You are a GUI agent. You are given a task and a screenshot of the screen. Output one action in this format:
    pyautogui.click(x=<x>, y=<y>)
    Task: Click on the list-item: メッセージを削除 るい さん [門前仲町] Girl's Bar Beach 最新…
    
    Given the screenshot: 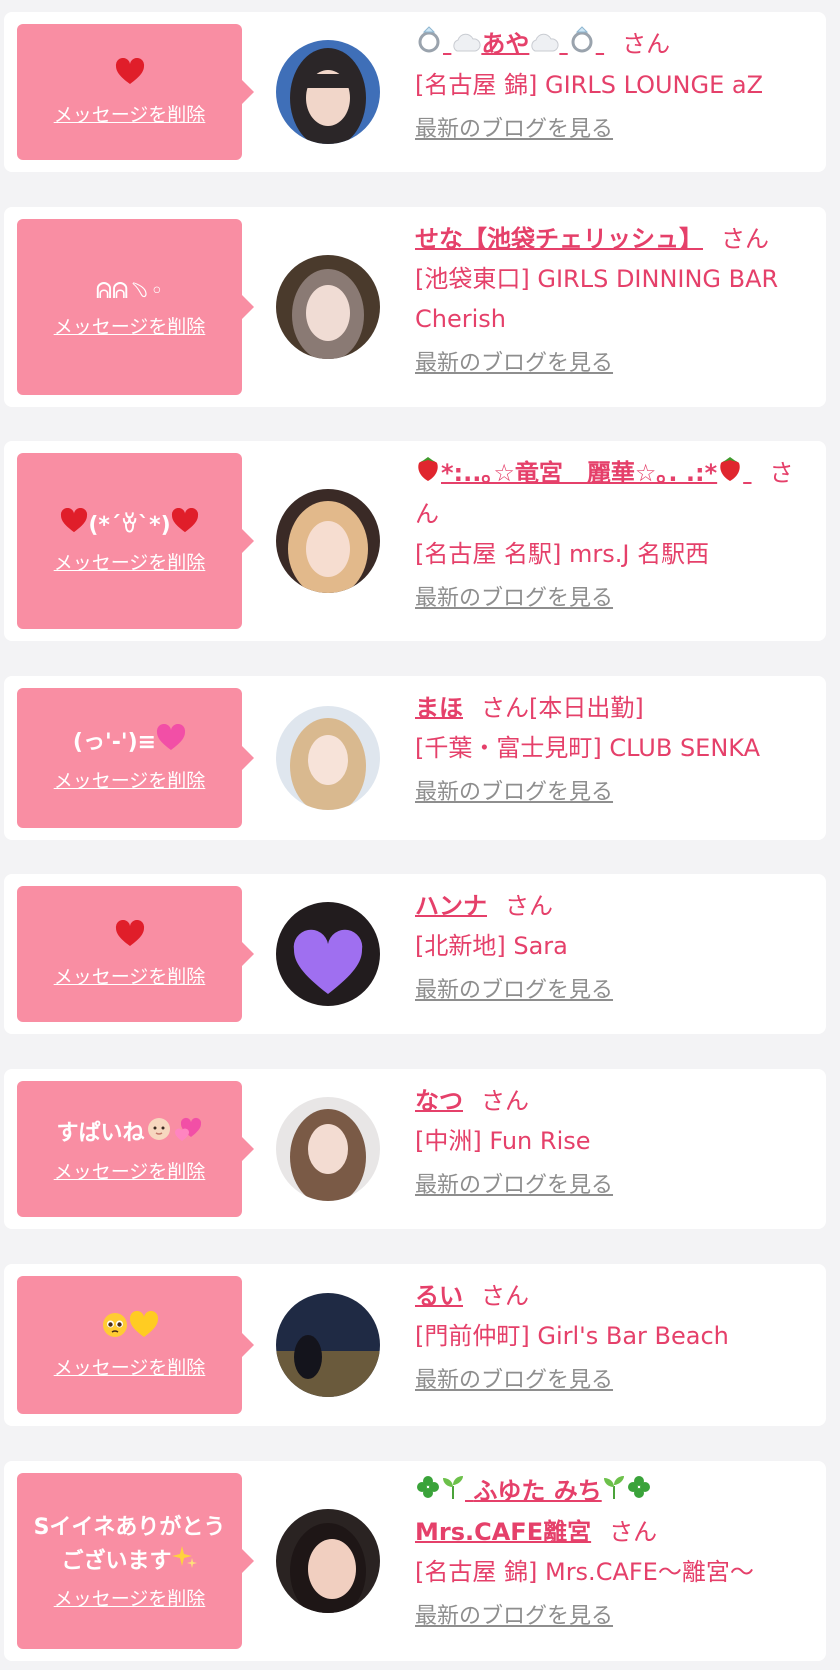 What is the action you would take?
    pyautogui.click(x=415, y=1345)
    